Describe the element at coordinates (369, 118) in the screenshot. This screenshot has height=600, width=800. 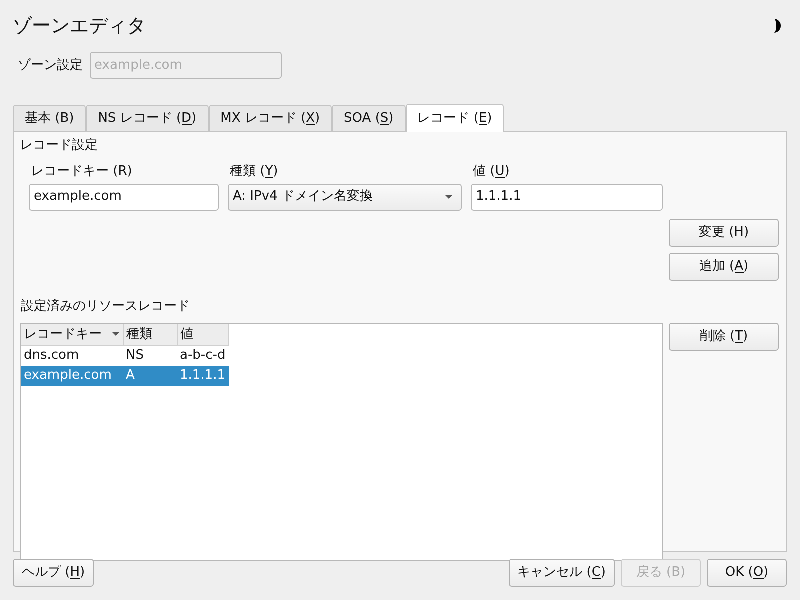
I see `tab: SOA (S)` at that location.